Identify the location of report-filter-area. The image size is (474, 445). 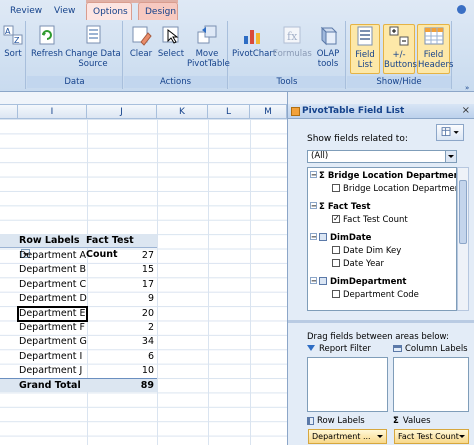
(347, 384).